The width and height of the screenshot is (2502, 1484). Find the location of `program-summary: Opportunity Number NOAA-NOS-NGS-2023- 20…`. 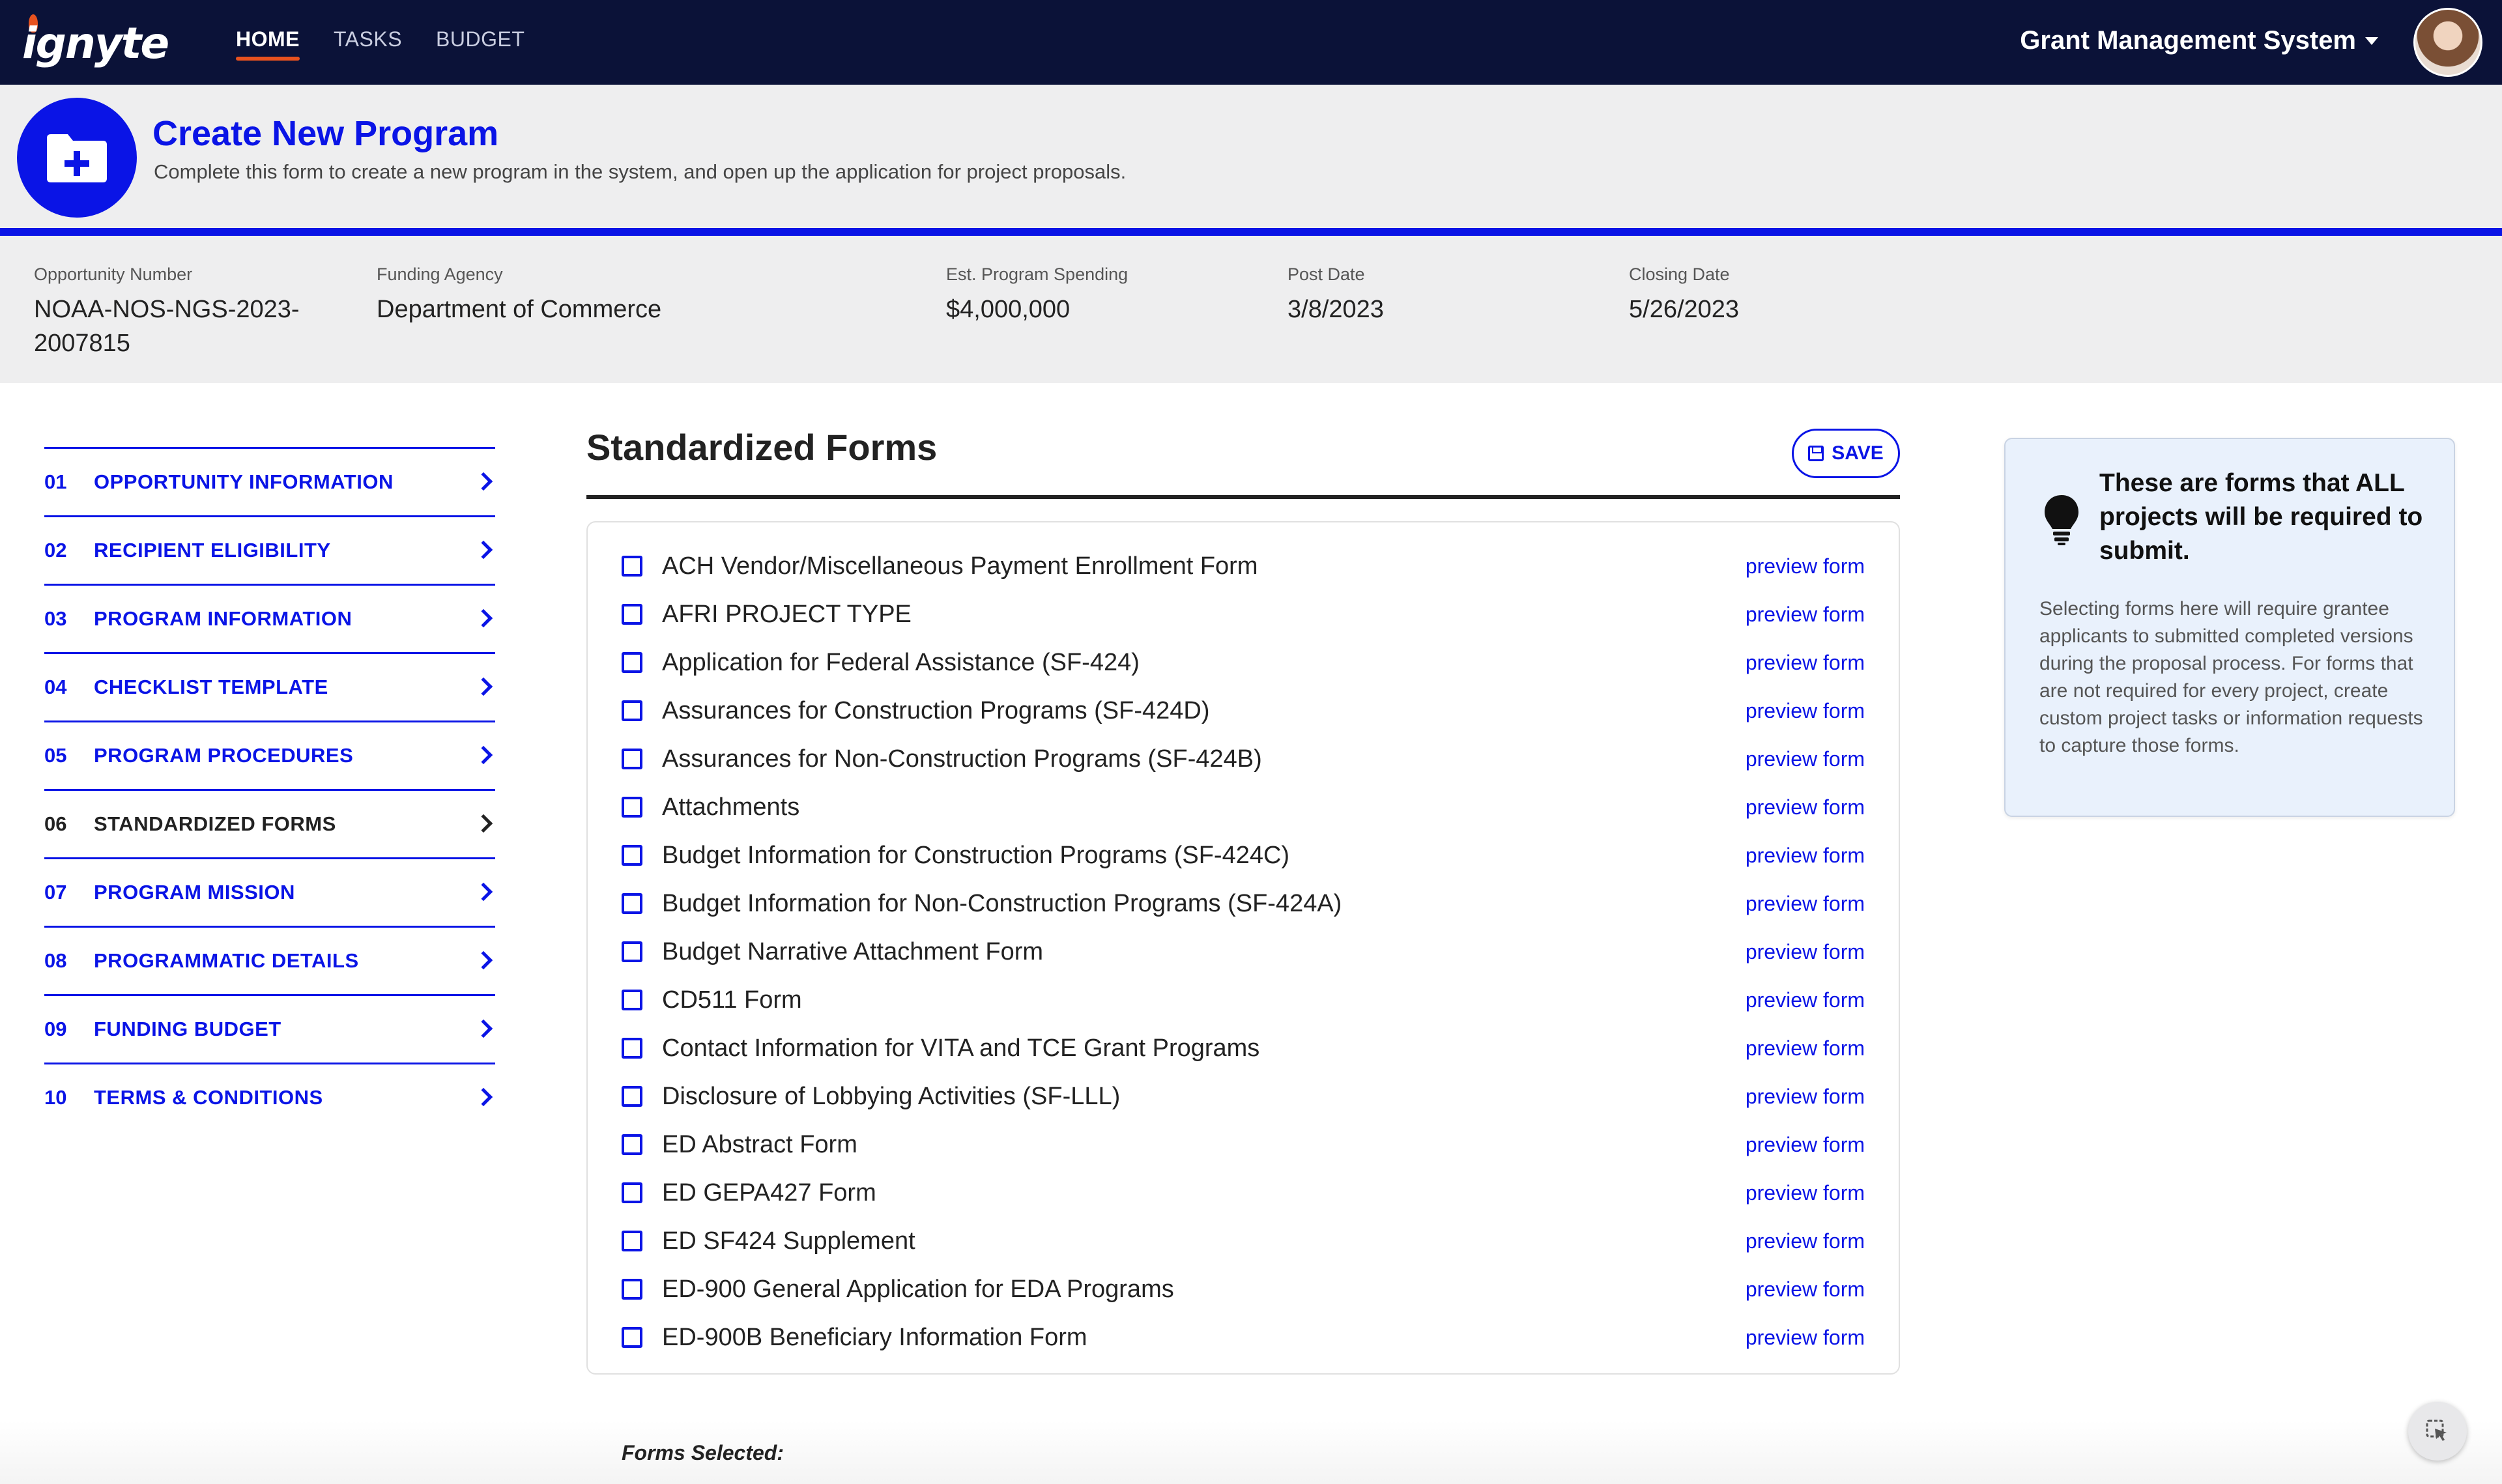

program-summary: Opportunity Number NOAA-NOS-NGS-2023- 20… is located at coordinates (1251, 310).